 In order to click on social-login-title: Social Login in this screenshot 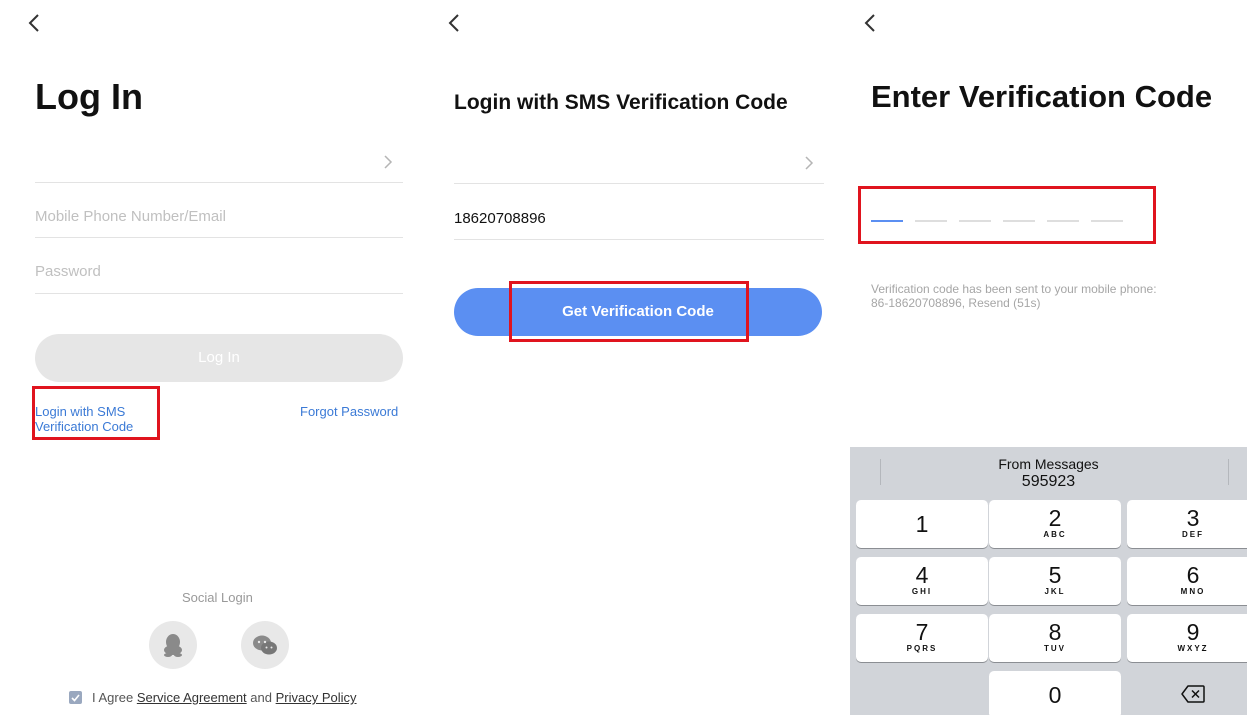, I will do `click(217, 597)`.